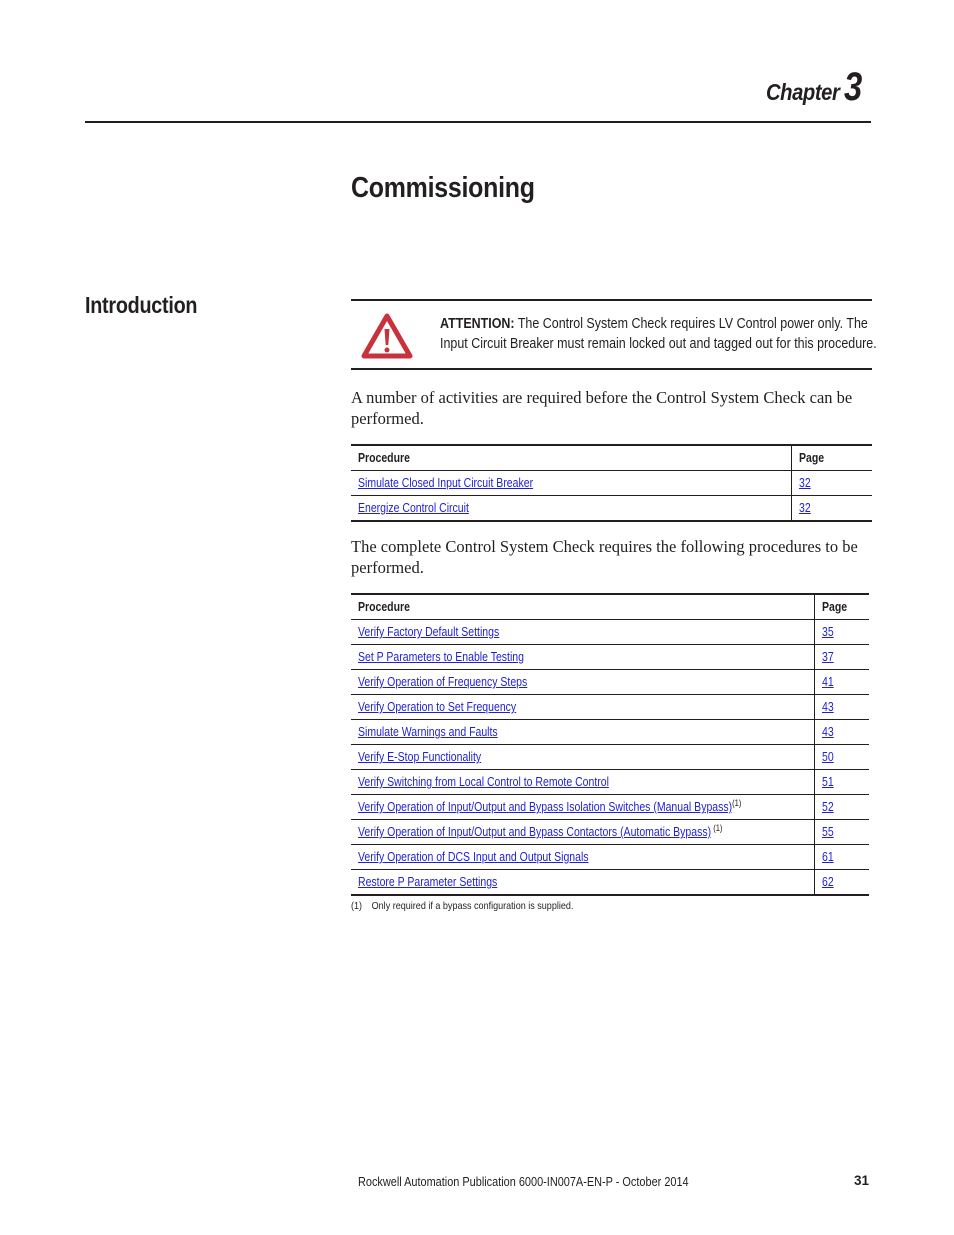 The image size is (954, 1235). Describe the element at coordinates (413, 508) in the screenshot. I see `procedure-link: Energize Control Circuit` at that location.